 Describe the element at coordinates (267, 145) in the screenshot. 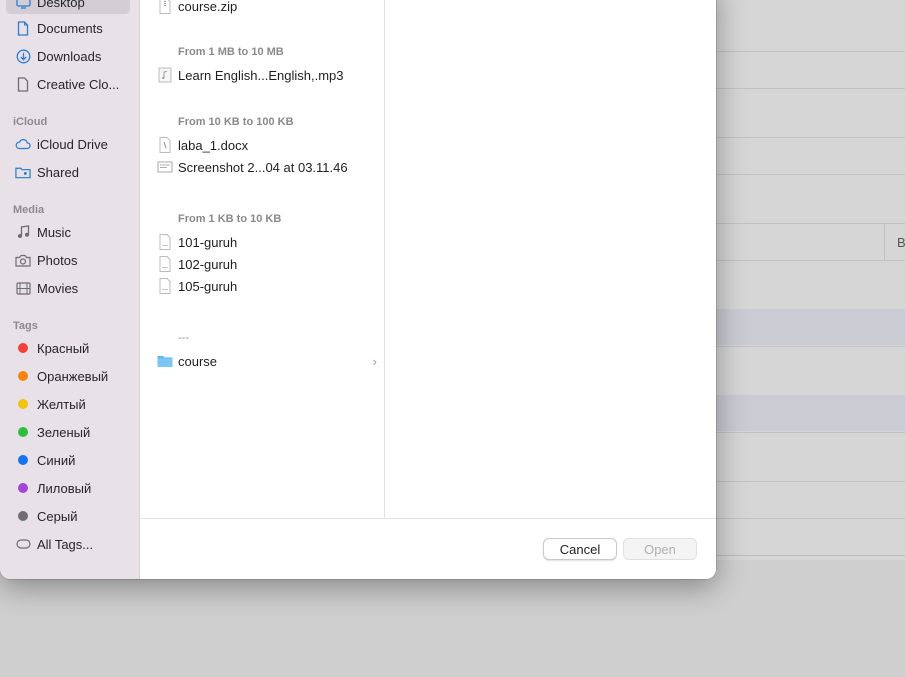

I see `file-item-docx: laba_1.docx` at that location.